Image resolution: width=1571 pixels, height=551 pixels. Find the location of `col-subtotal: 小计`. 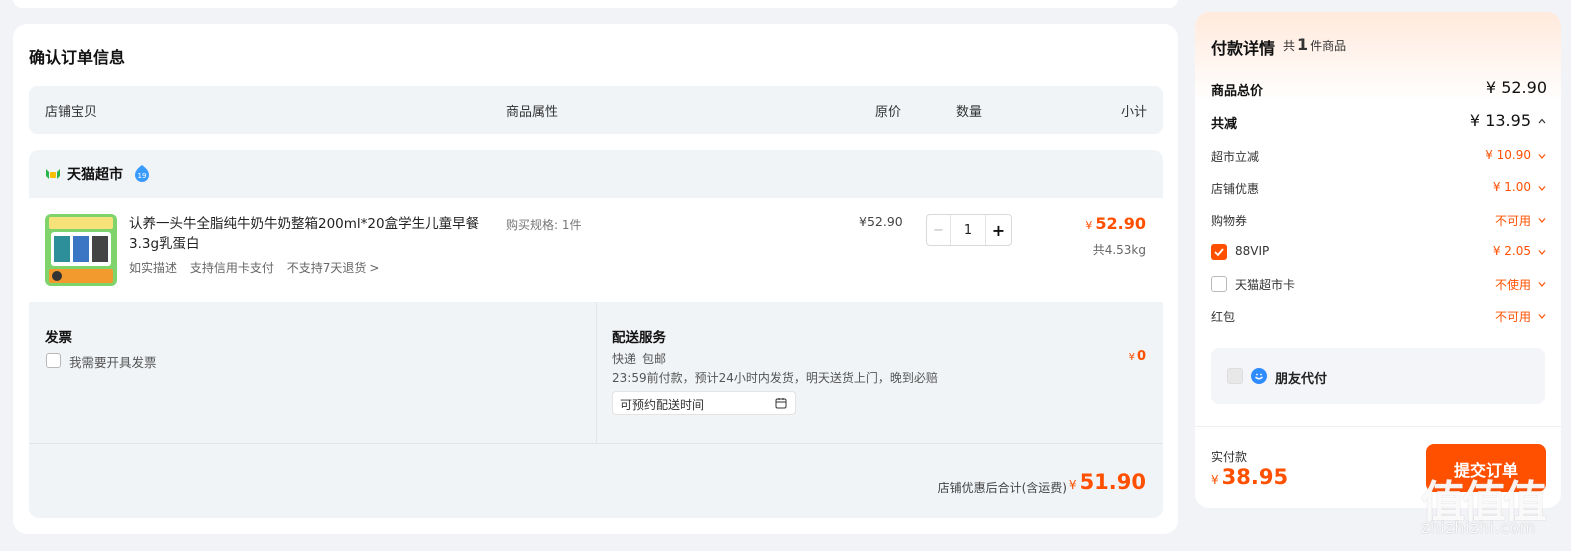

col-subtotal: 小计 is located at coordinates (1133, 112).